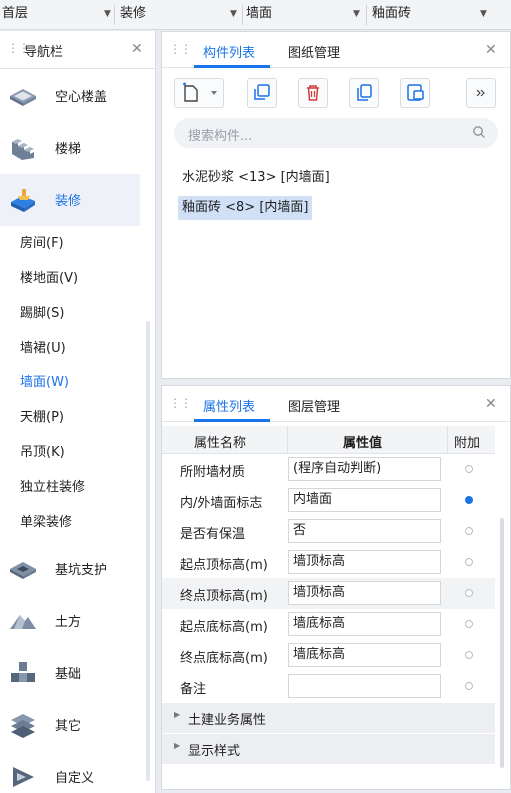 This screenshot has height=793, width=511. I want to click on nav-sub-wall-surface: 墙面(W), so click(44, 383).